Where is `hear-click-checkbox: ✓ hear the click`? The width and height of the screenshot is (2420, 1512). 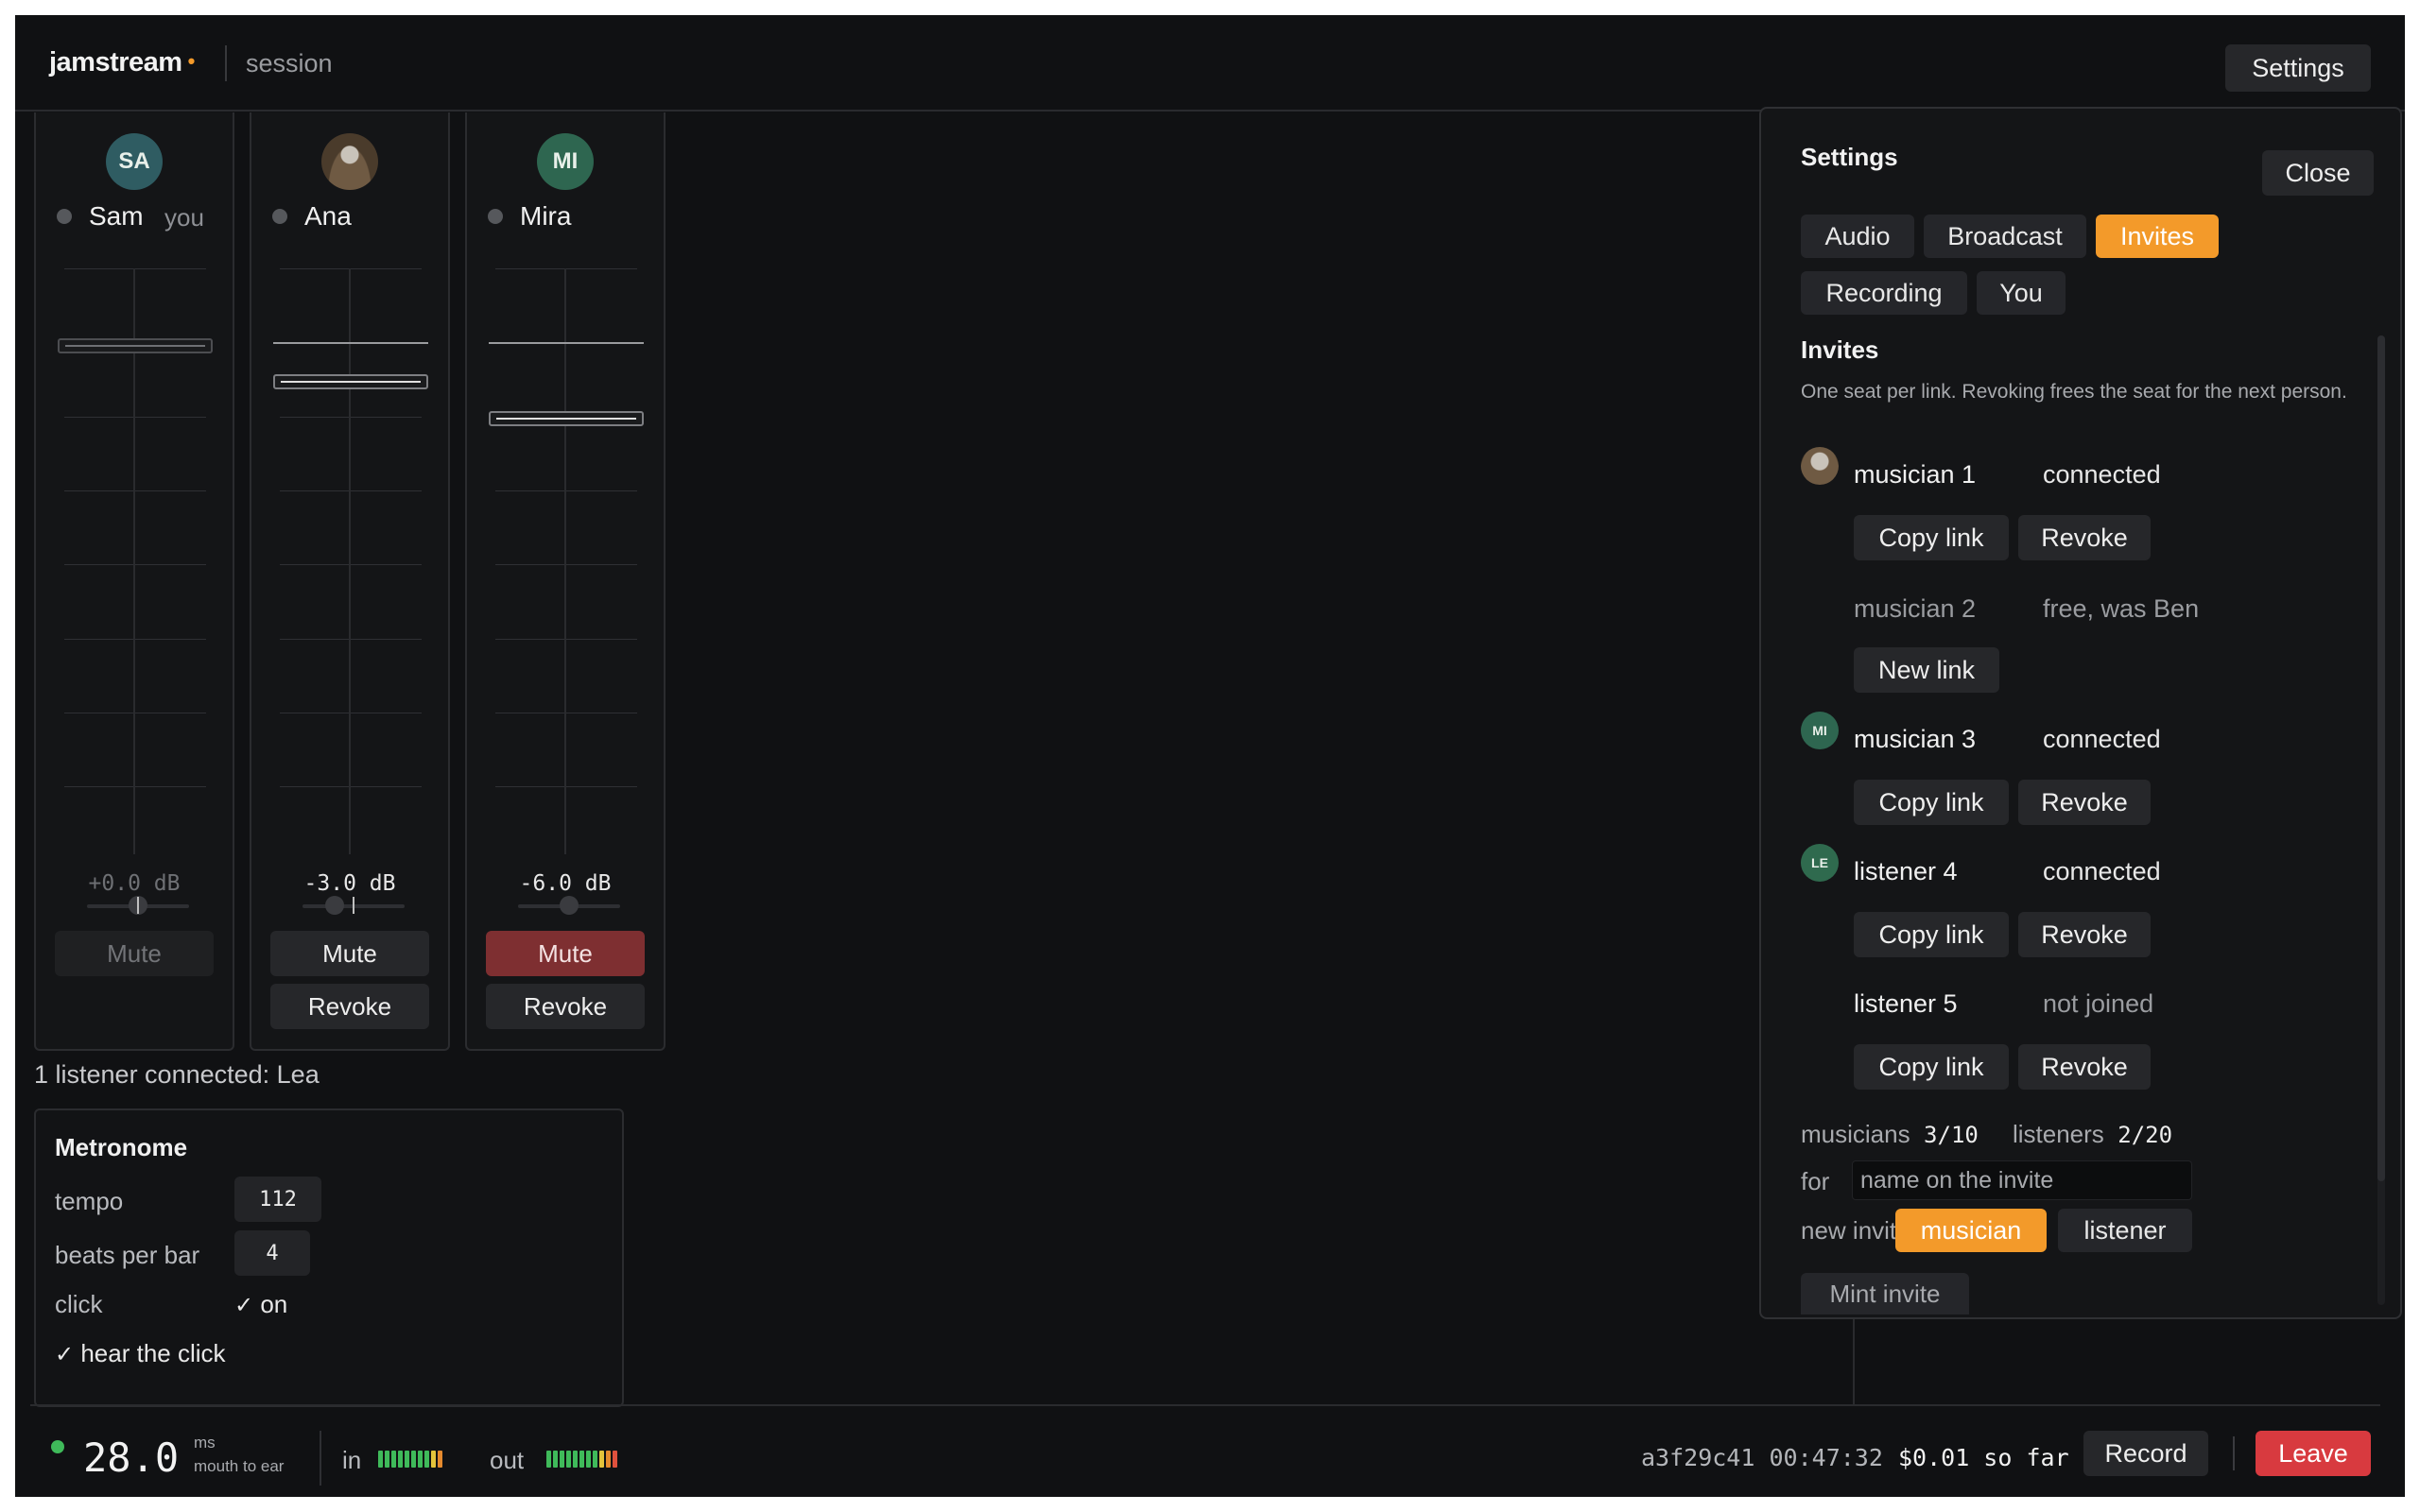 hear-click-checkbox: ✓ hear the click is located at coordinates (140, 1353).